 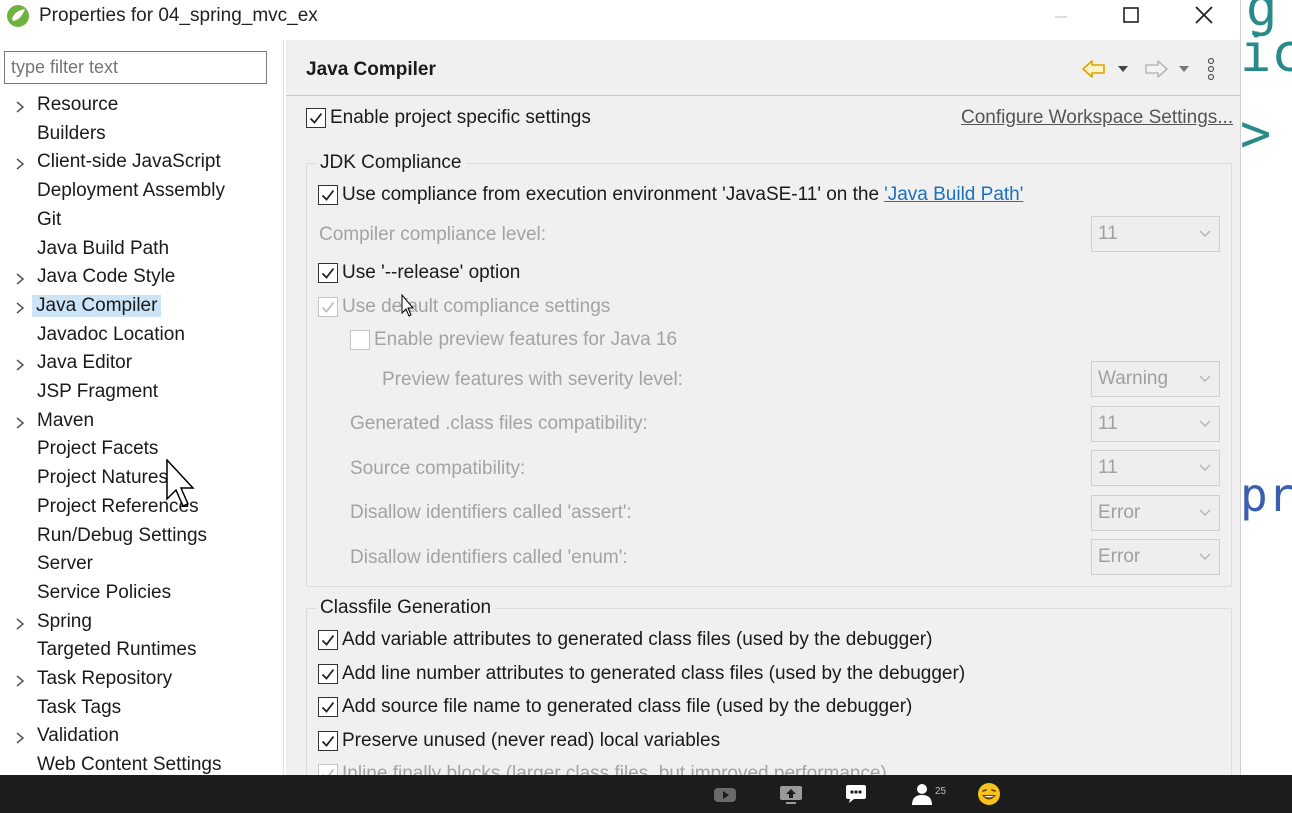 What do you see at coordinates (856, 794) in the screenshot?
I see `chat-icon` at bounding box center [856, 794].